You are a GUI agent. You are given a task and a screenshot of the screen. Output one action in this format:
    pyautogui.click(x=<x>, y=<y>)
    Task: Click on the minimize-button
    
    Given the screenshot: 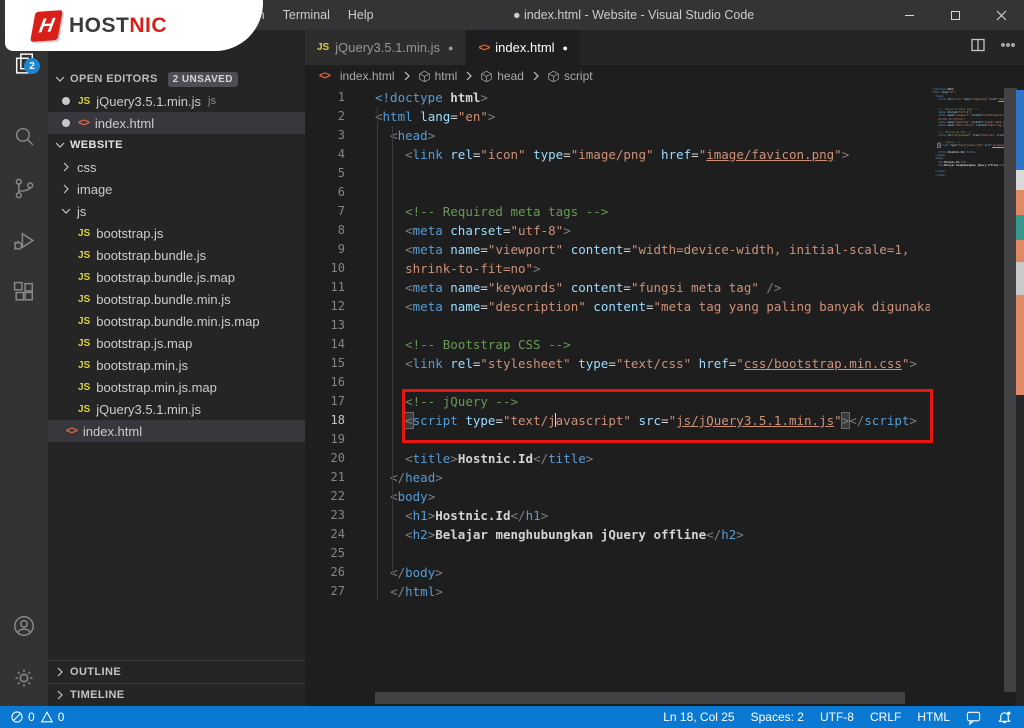 What is the action you would take?
    pyautogui.click(x=909, y=15)
    